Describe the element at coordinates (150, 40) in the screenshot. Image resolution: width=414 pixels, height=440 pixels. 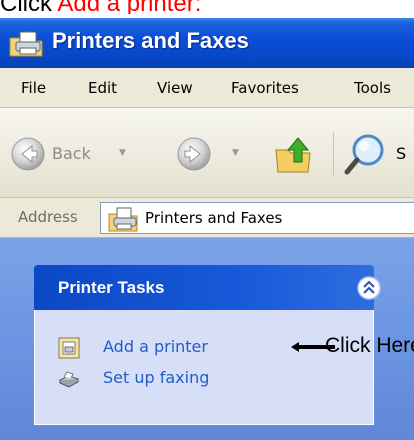
I see `window-title: Printers and Faxes` at that location.